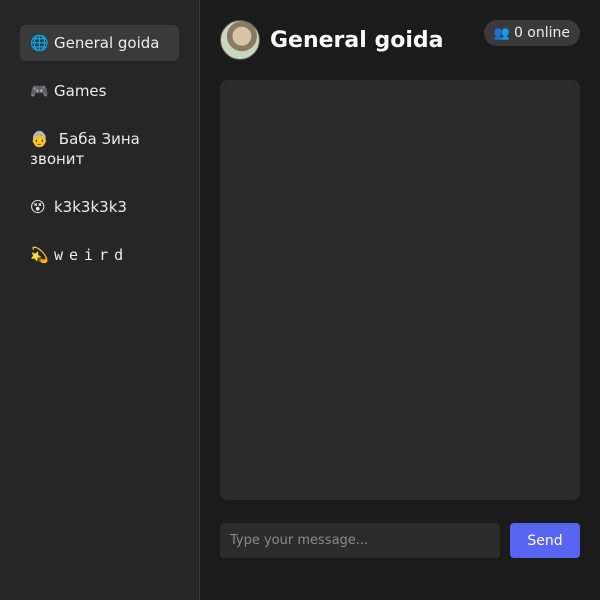  I want to click on room-label: General goida, so click(107, 43).